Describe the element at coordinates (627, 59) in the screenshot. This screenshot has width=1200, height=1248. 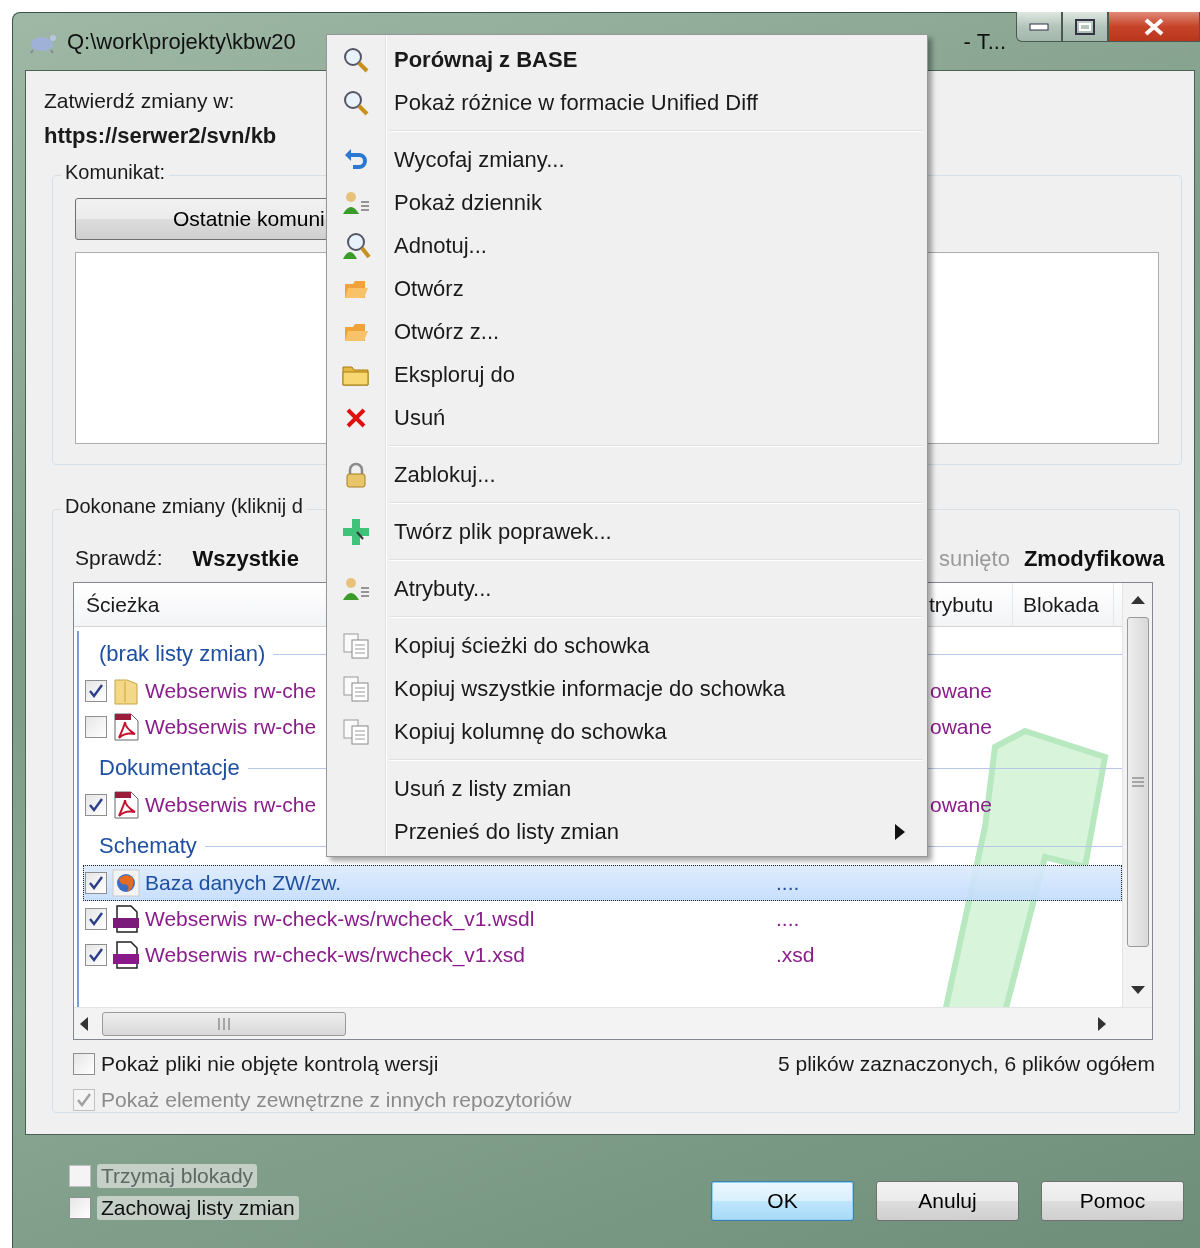
I see `menu-item: Porównaj z BASE` at that location.